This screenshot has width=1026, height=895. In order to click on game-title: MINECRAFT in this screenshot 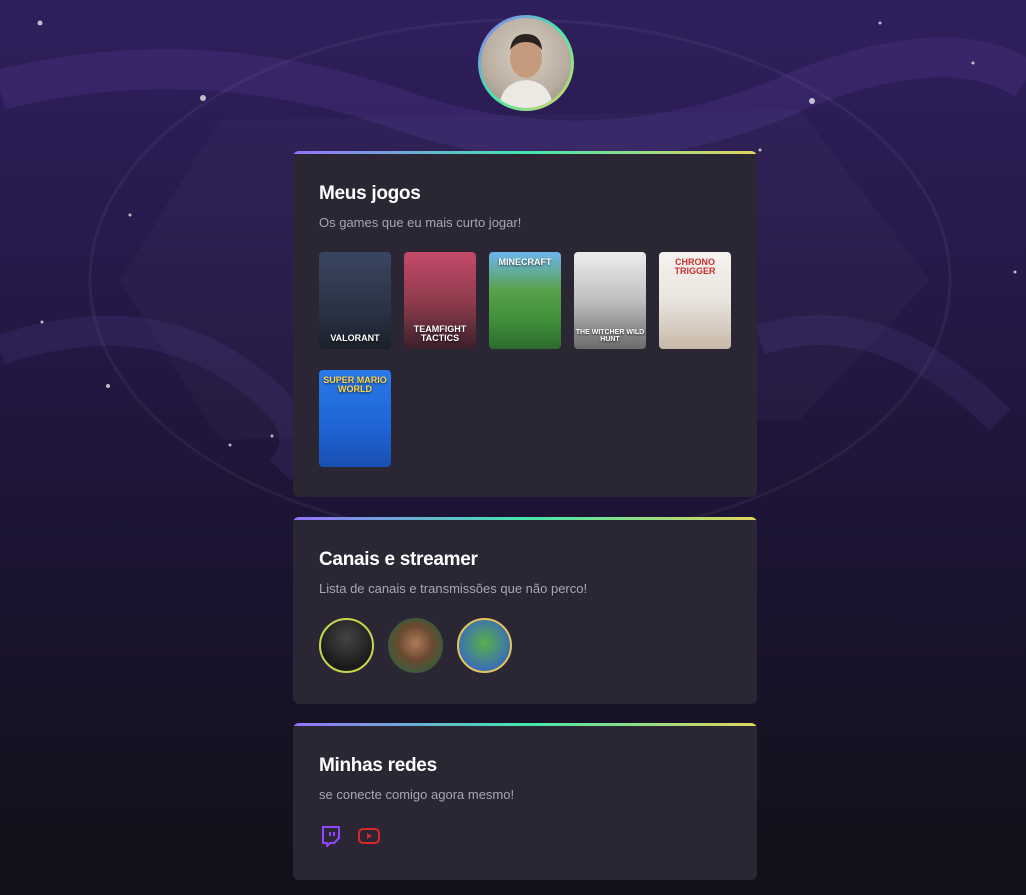, I will do `click(525, 262)`.